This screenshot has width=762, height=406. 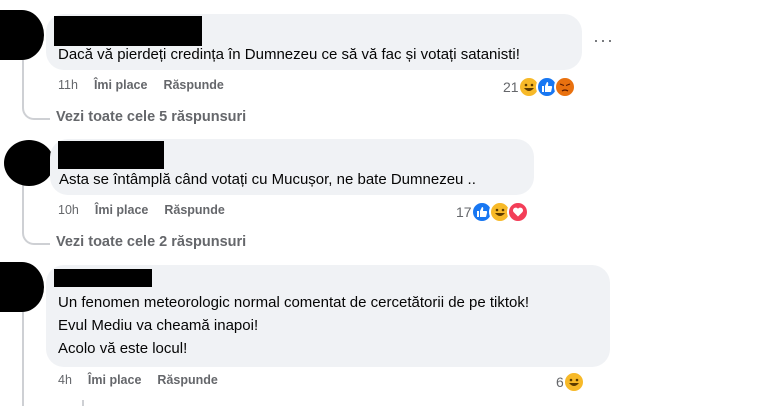 What do you see at coordinates (68, 210) in the screenshot?
I see `comment-time: 10h` at bounding box center [68, 210].